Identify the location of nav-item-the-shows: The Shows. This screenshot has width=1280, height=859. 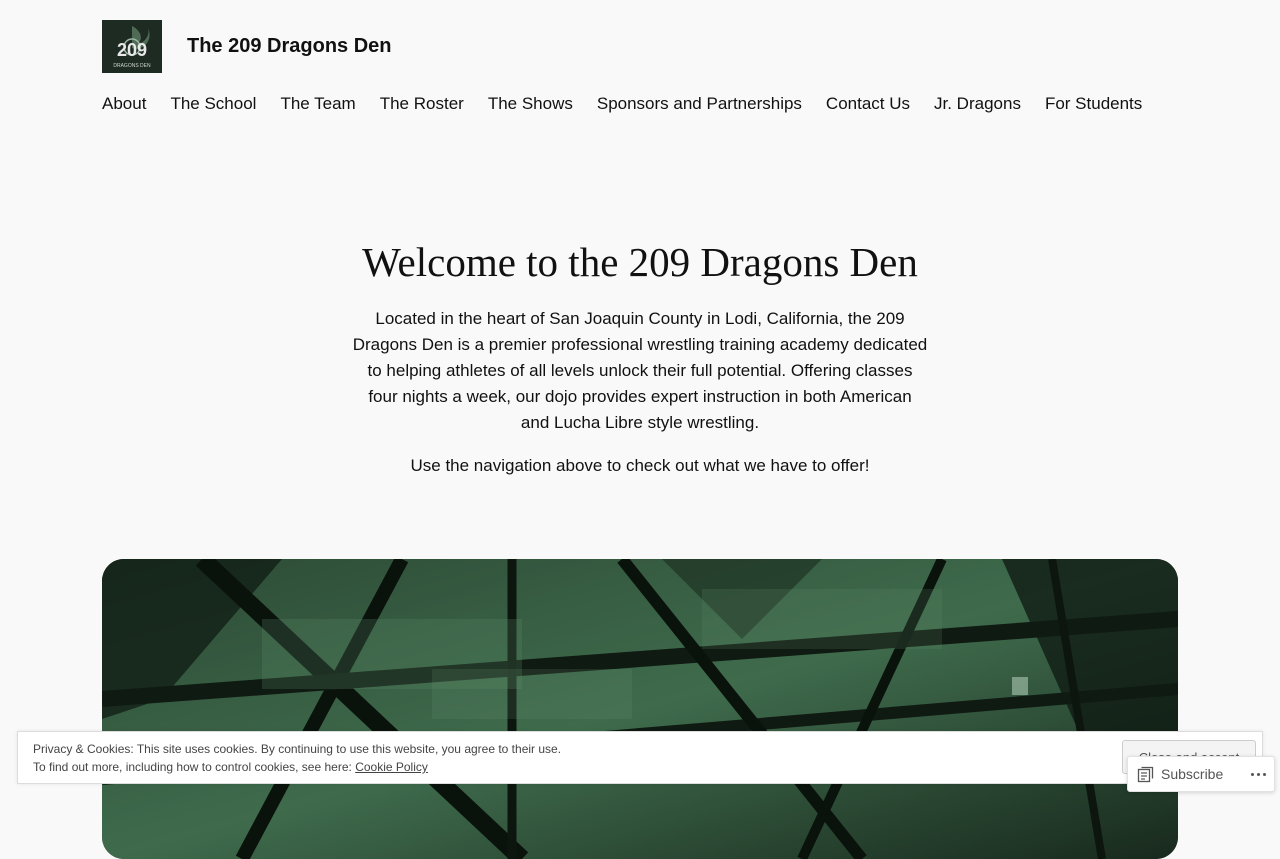
(530, 104).